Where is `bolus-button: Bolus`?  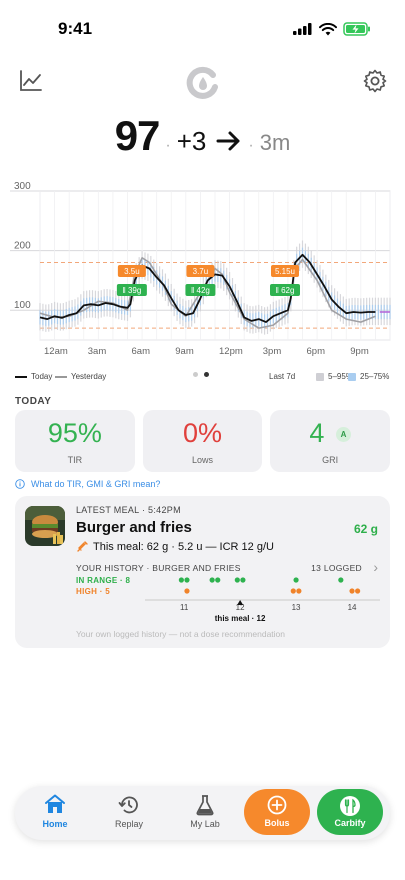 bolus-button: Bolus is located at coordinates (277, 812).